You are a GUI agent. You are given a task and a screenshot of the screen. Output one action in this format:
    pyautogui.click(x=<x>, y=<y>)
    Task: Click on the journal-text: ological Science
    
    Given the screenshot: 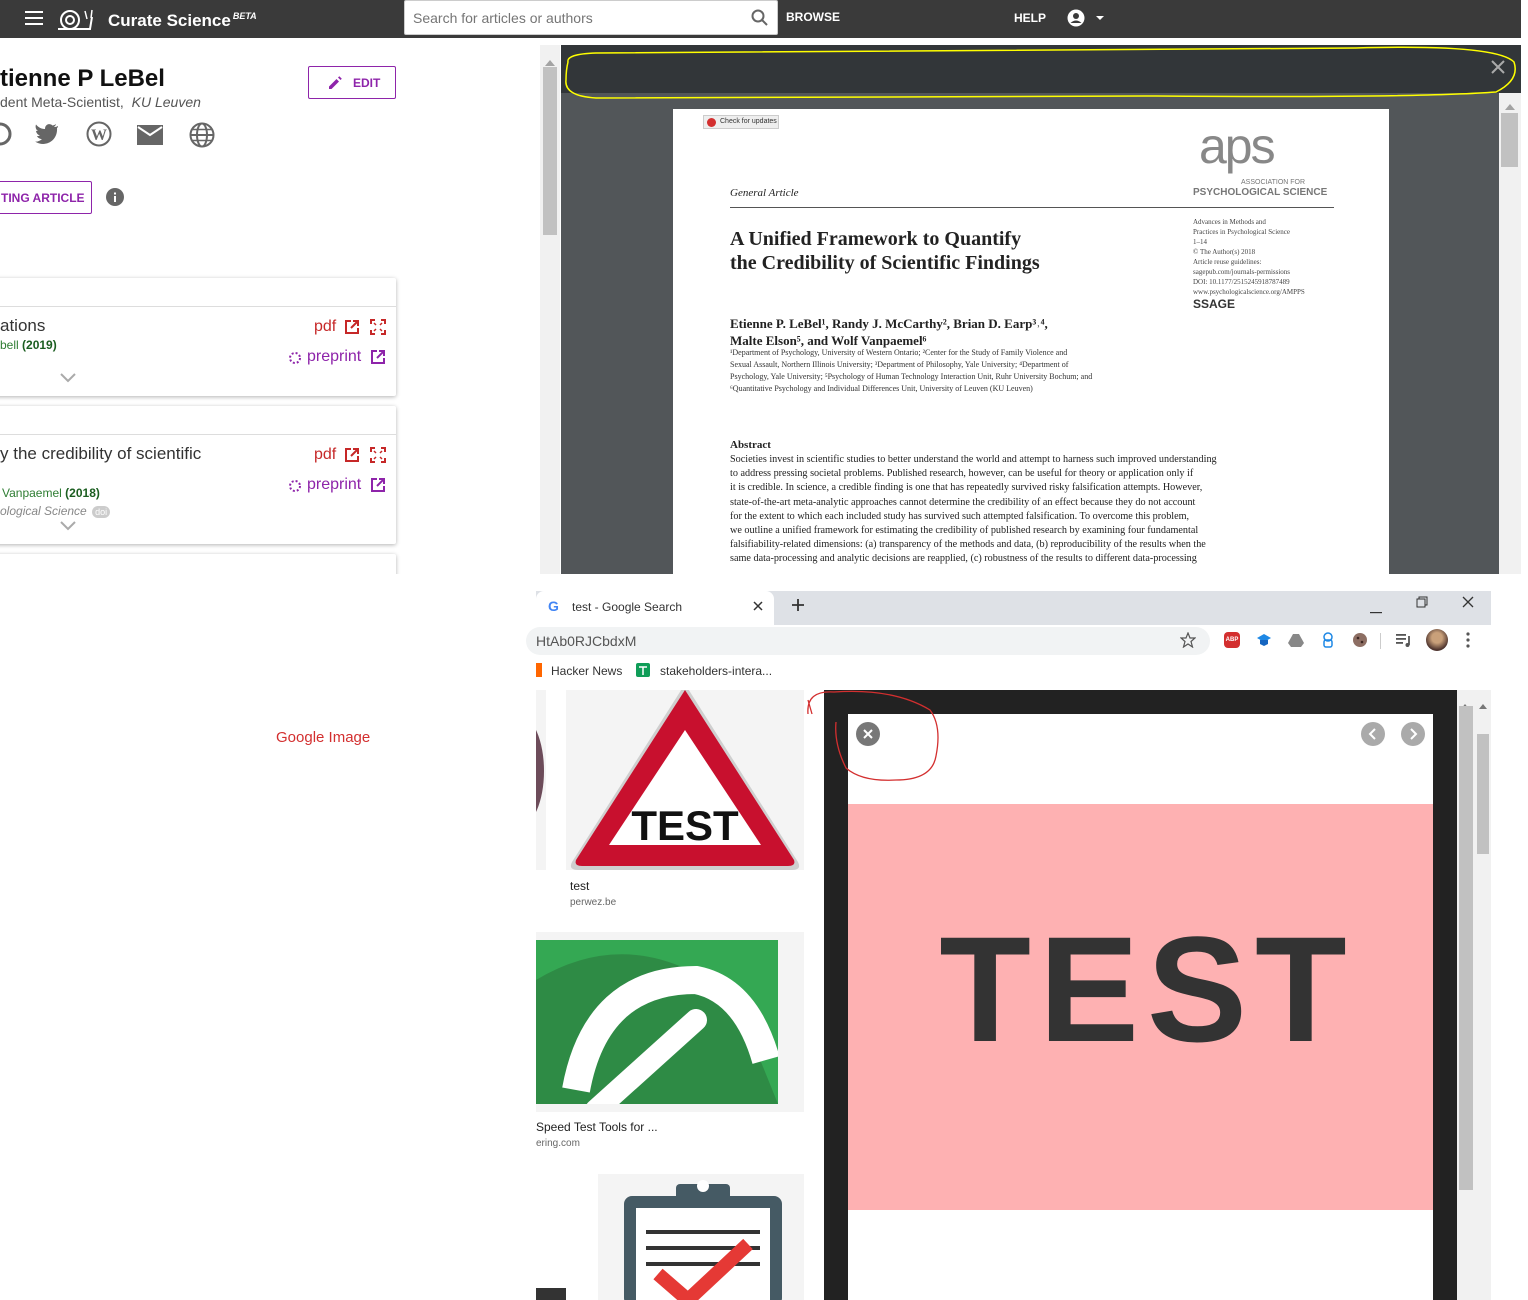 What is the action you would take?
    pyautogui.click(x=43, y=511)
    